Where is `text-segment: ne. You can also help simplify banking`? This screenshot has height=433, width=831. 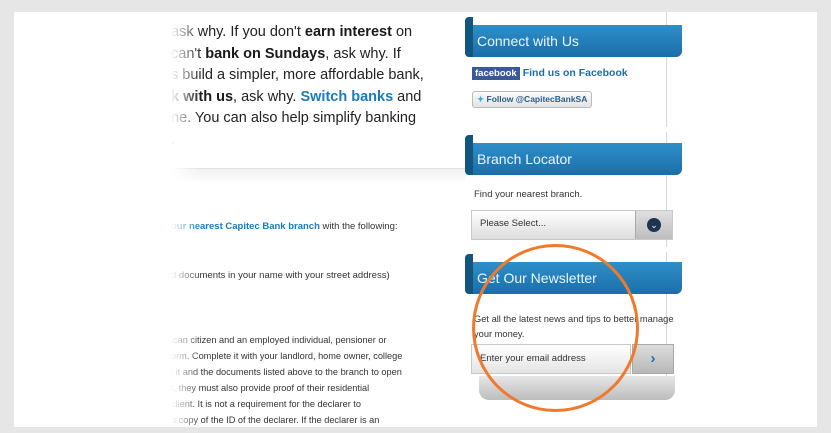
text-segment: ne. You can also help simplify banking is located at coordinates (294, 118).